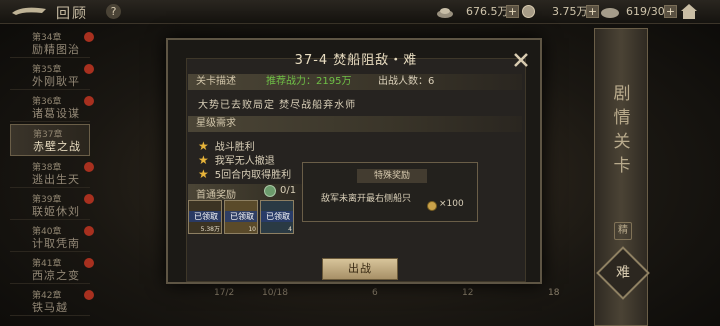 The image size is (720, 326). Describe the element at coordinates (355, 82) in the screenshot. I see `stage-info-bar: 关卡描述 推荐战力：2195万 出战人数：6` at that location.